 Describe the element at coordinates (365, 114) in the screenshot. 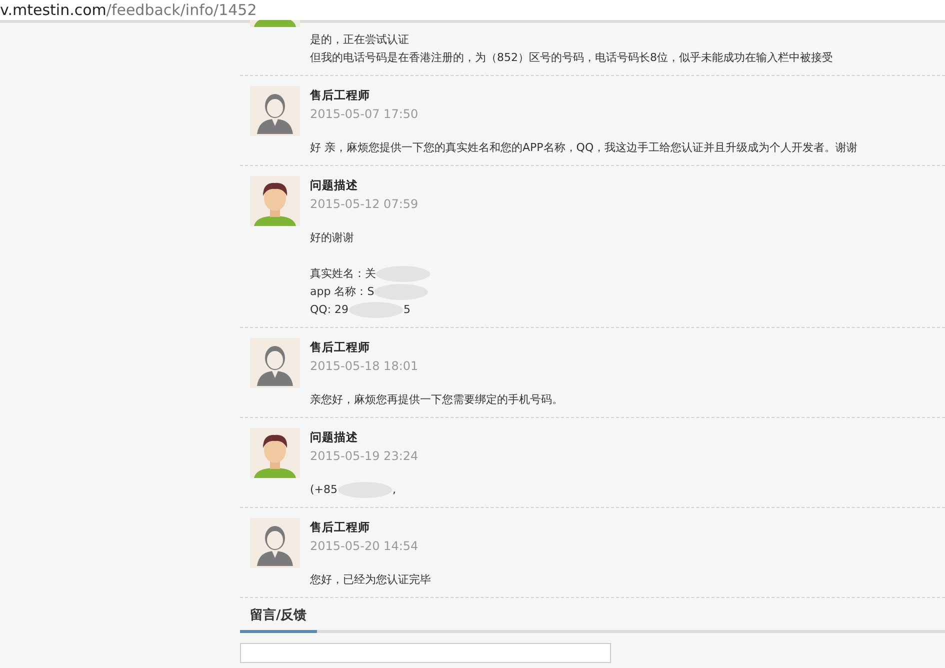

I see `message-date: 2015-05-07 17:50` at that location.